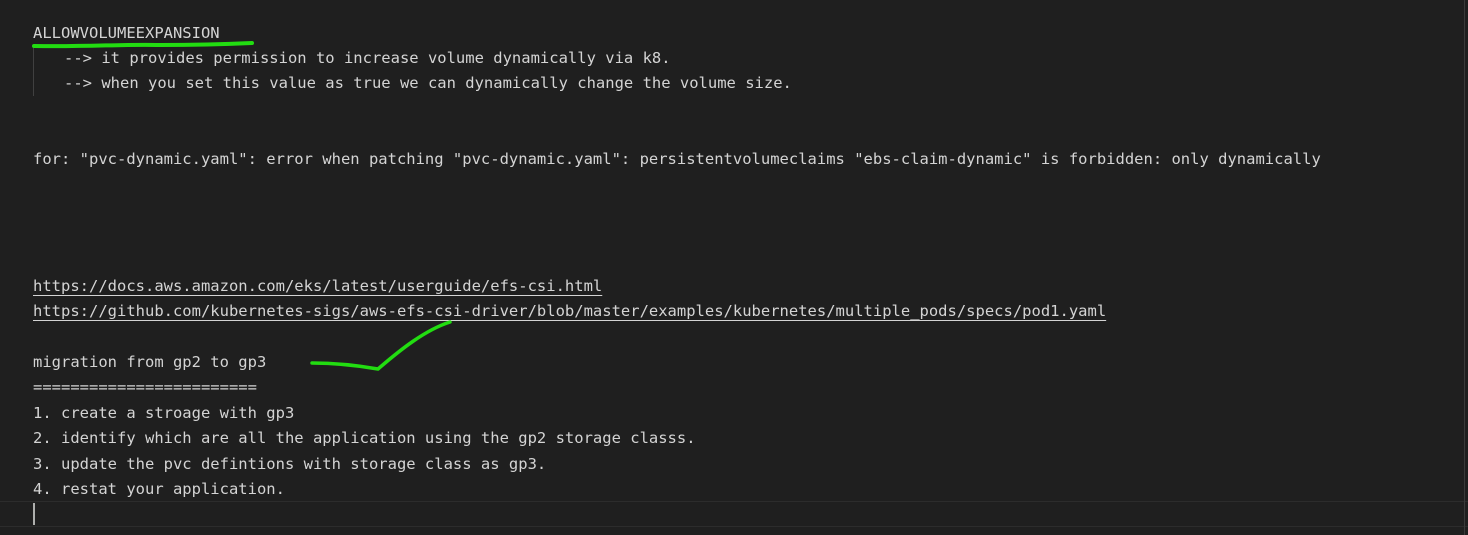 The height and width of the screenshot is (535, 1468). Describe the element at coordinates (381, 345) in the screenshot. I see `migration-check-stroke` at that location.